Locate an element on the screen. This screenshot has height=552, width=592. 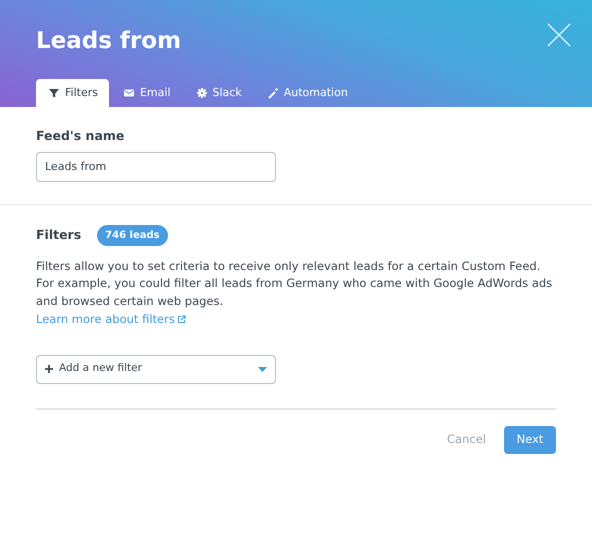
modal-title: Leads from is located at coordinates (109, 41).